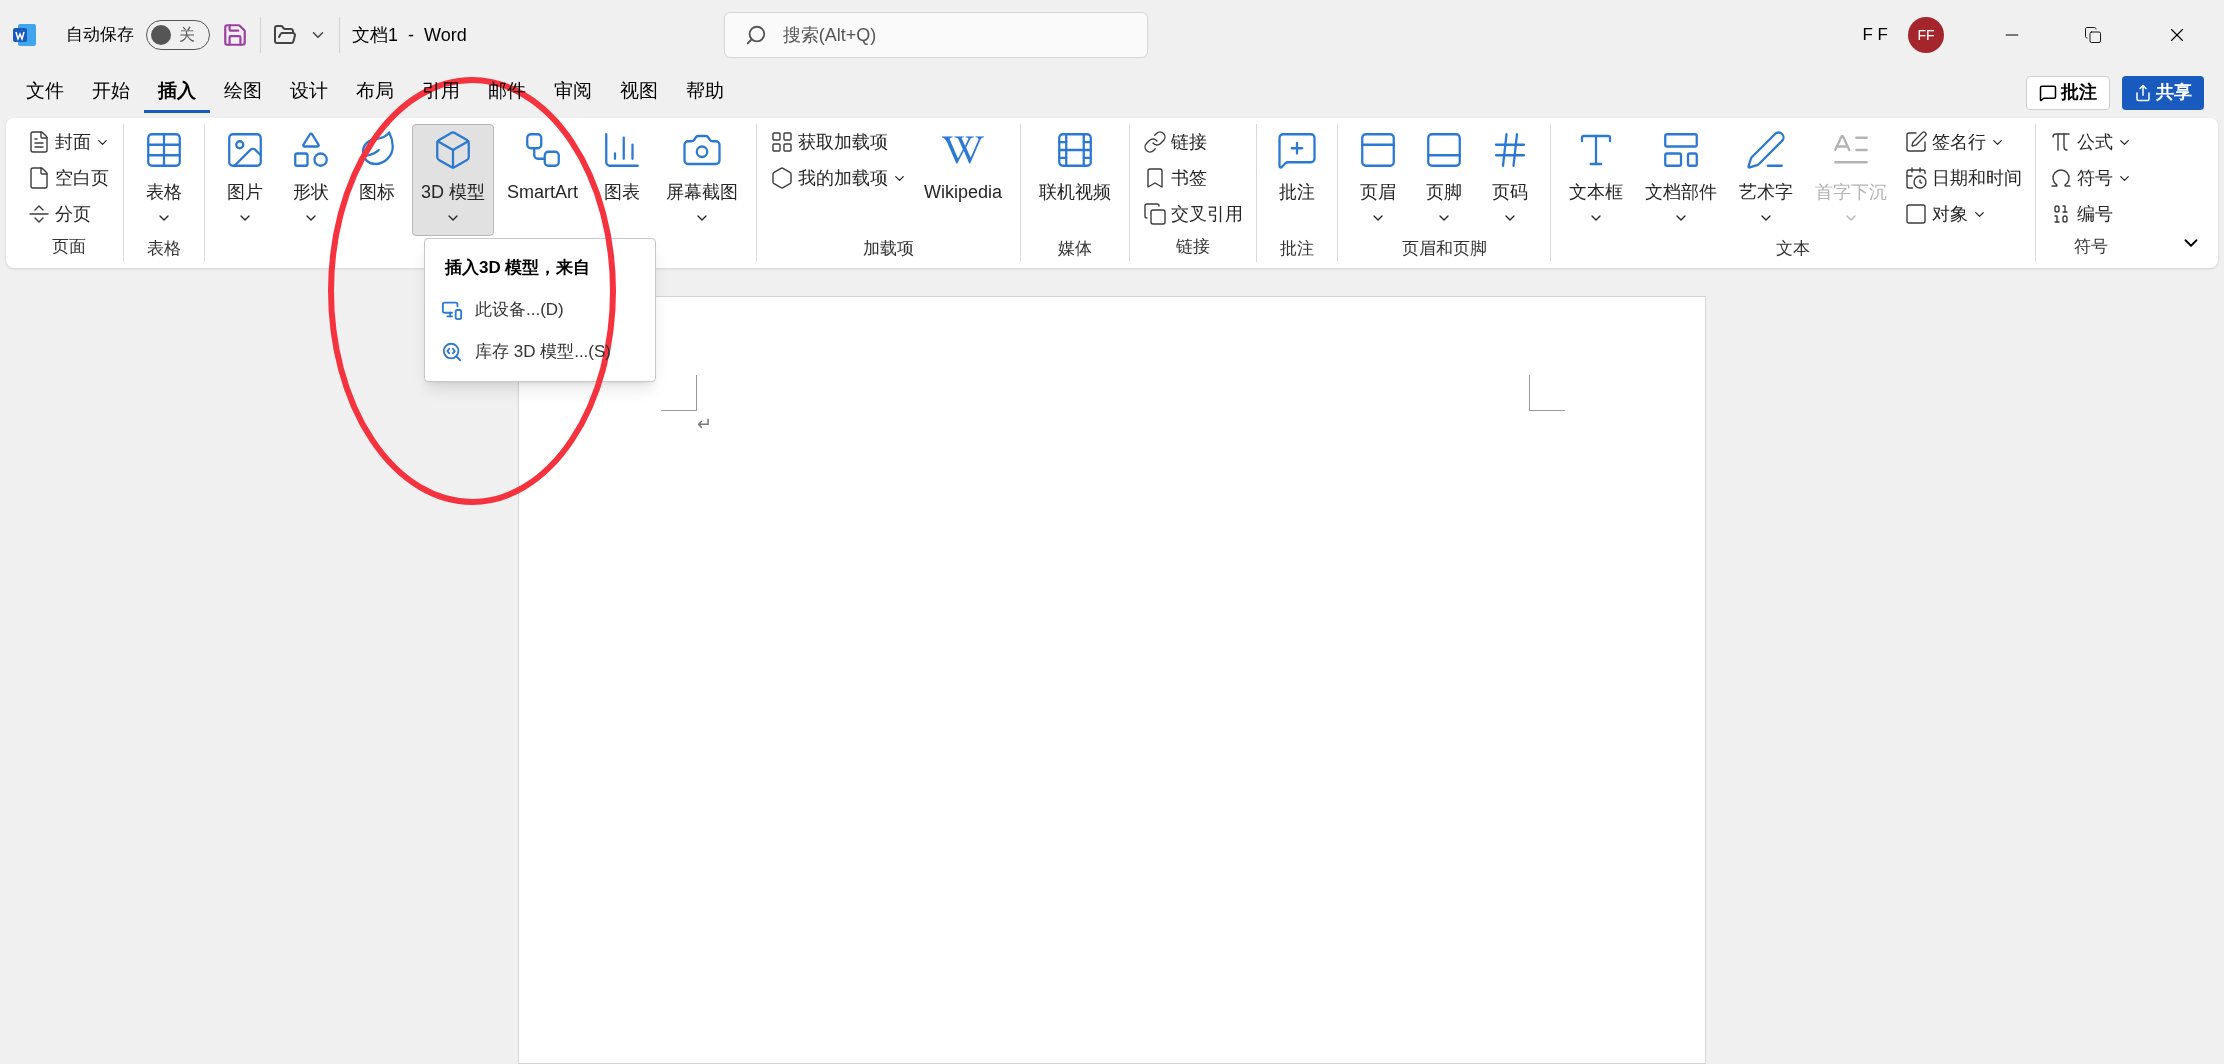  Describe the element at coordinates (2068, 92) in the screenshot. I see `comments-button: 批注` at that location.